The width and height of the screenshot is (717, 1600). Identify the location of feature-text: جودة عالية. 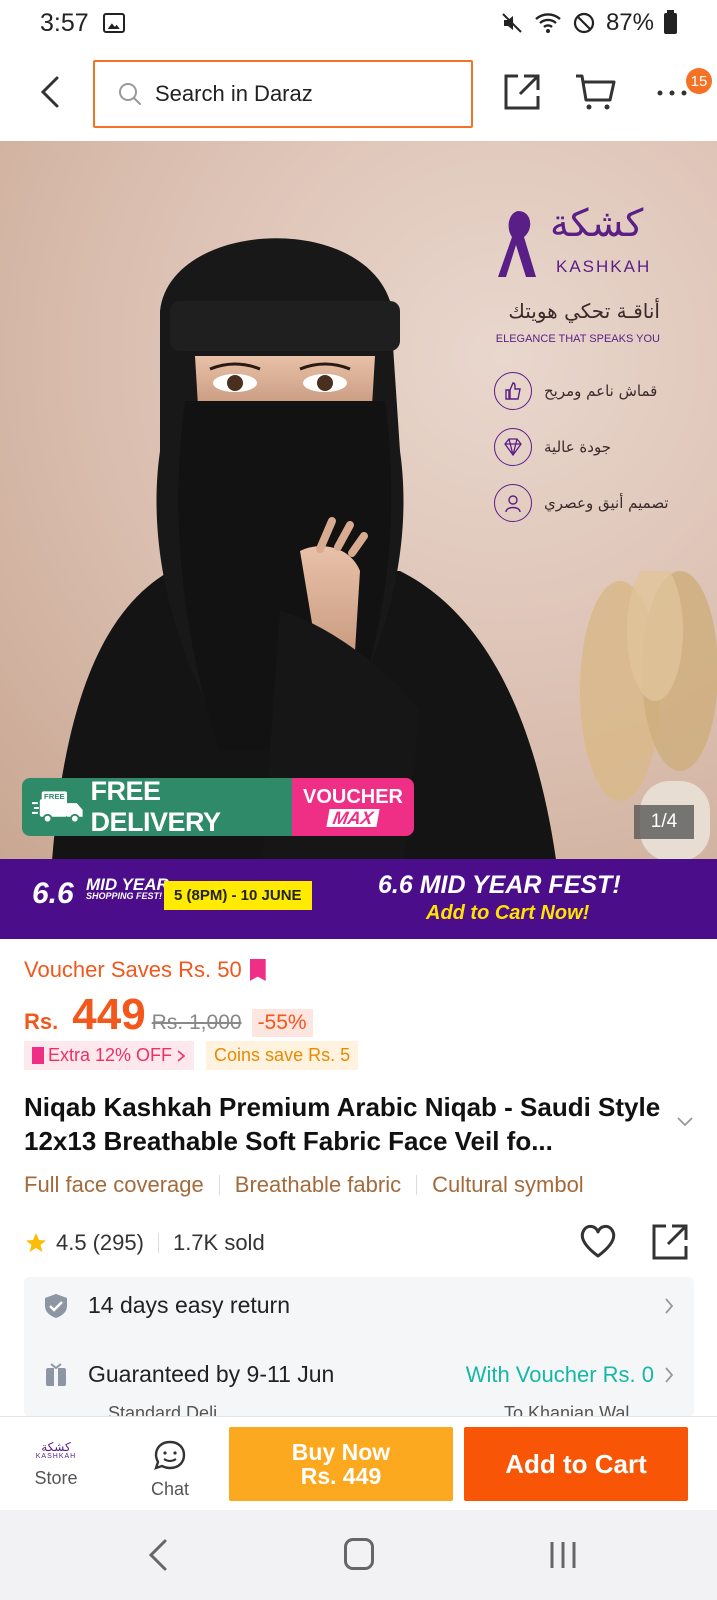
(577, 447).